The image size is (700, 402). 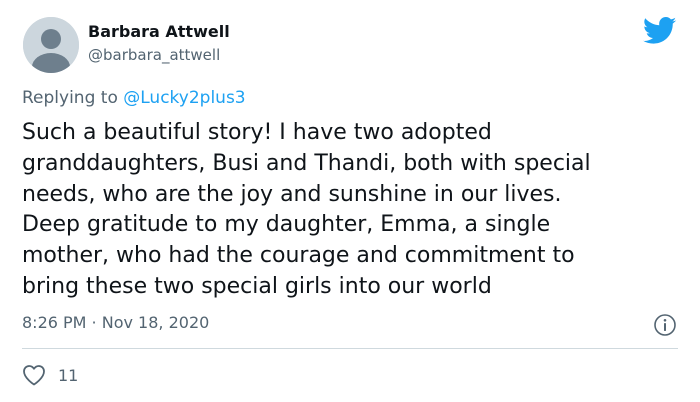 What do you see at coordinates (155, 322) in the screenshot?
I see `tweet-date: Nov 18, 2020` at bounding box center [155, 322].